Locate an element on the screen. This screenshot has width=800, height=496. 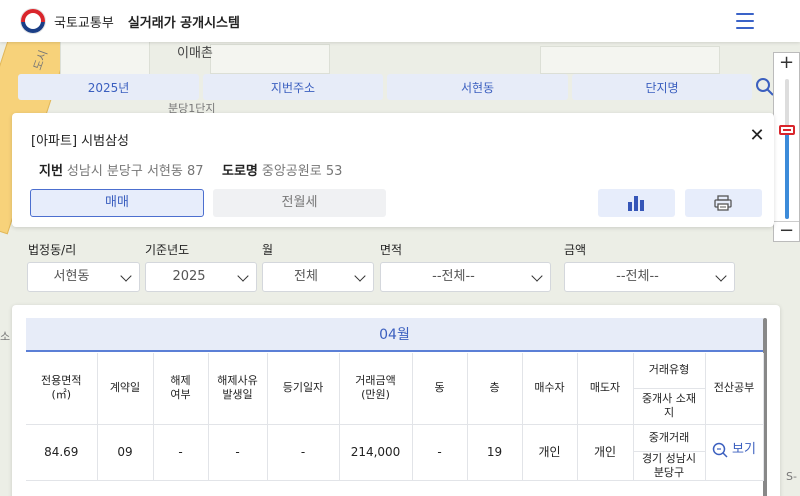
close-icon: ✕ is located at coordinates (757, 136).